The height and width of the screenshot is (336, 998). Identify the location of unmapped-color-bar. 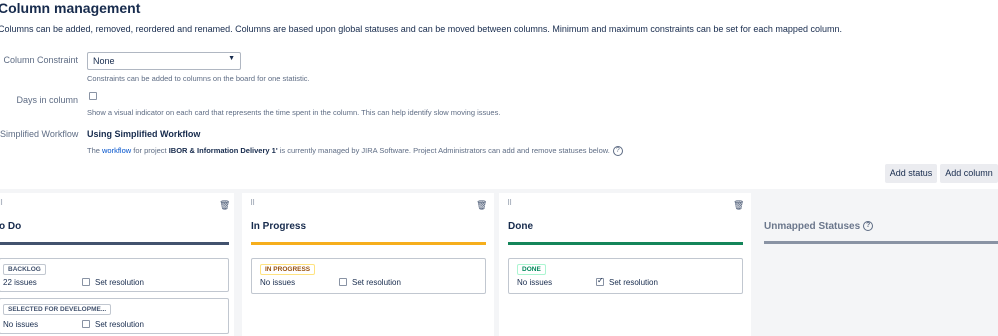
(881, 242).